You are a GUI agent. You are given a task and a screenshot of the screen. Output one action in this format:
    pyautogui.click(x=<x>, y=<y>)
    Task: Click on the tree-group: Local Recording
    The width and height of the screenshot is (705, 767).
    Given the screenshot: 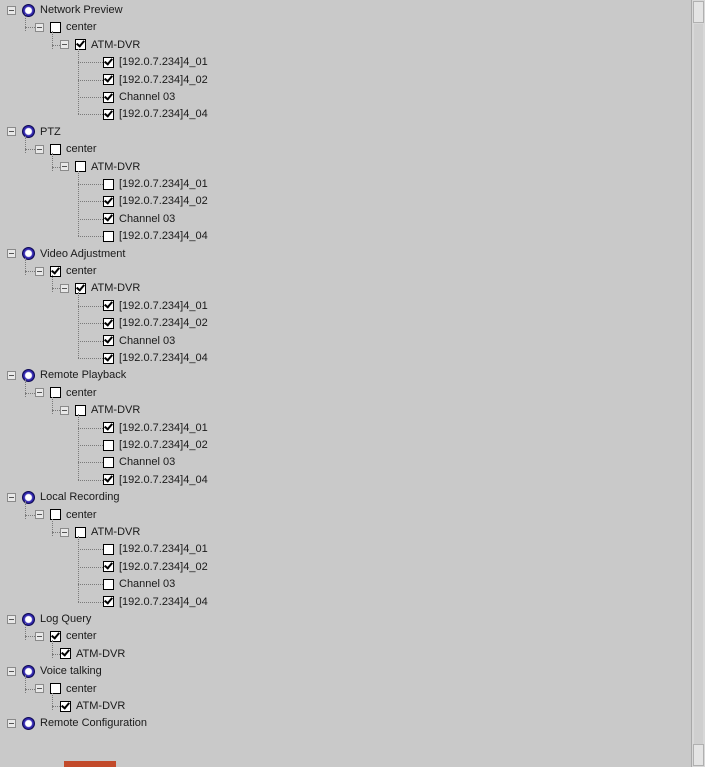 What is the action you would take?
    pyautogui.click(x=63, y=497)
    